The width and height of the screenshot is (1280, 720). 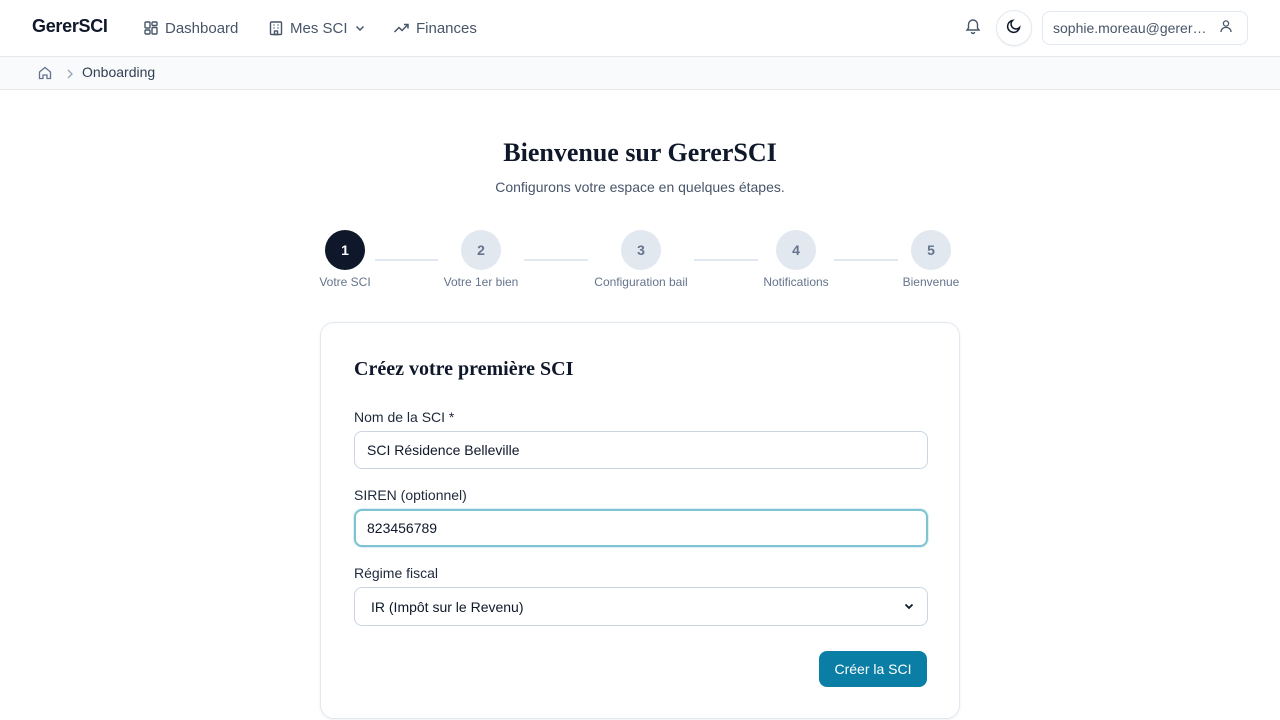 What do you see at coordinates (410, 495) in the screenshot?
I see `siren-label: SIREN (optionnel)` at bounding box center [410, 495].